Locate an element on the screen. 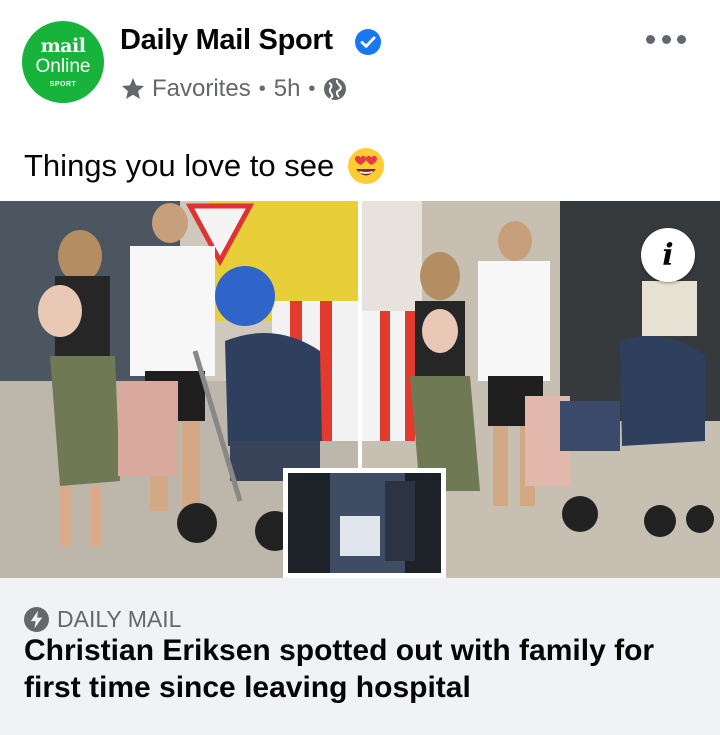  info-button: i is located at coordinates (668, 255).